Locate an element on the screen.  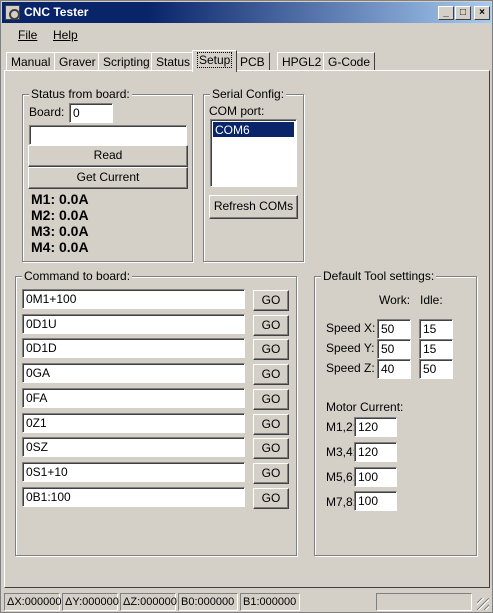
menu-help: Help is located at coordinates (65, 35).